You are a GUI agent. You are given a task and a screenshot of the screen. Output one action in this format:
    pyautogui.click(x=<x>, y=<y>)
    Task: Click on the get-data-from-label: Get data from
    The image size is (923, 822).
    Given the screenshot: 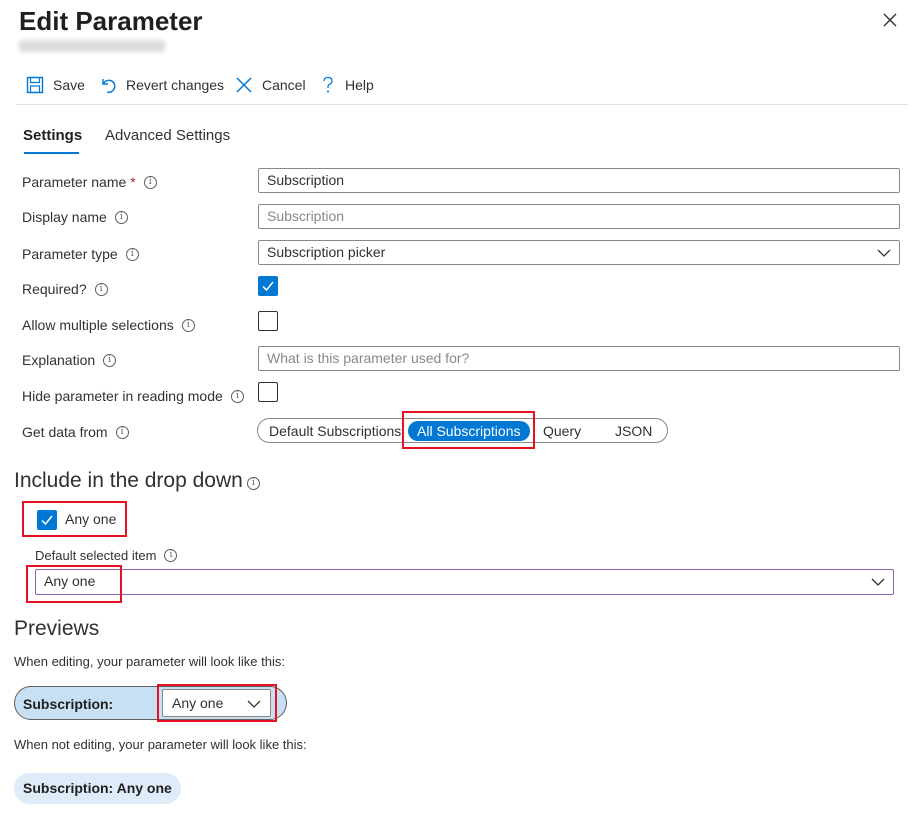 What is the action you would take?
    pyautogui.click(x=65, y=432)
    